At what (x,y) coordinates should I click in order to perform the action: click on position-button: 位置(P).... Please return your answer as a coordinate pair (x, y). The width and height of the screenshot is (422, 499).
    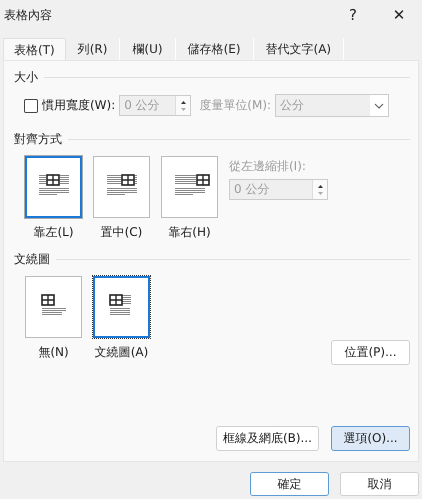
    Looking at the image, I should click on (370, 352).